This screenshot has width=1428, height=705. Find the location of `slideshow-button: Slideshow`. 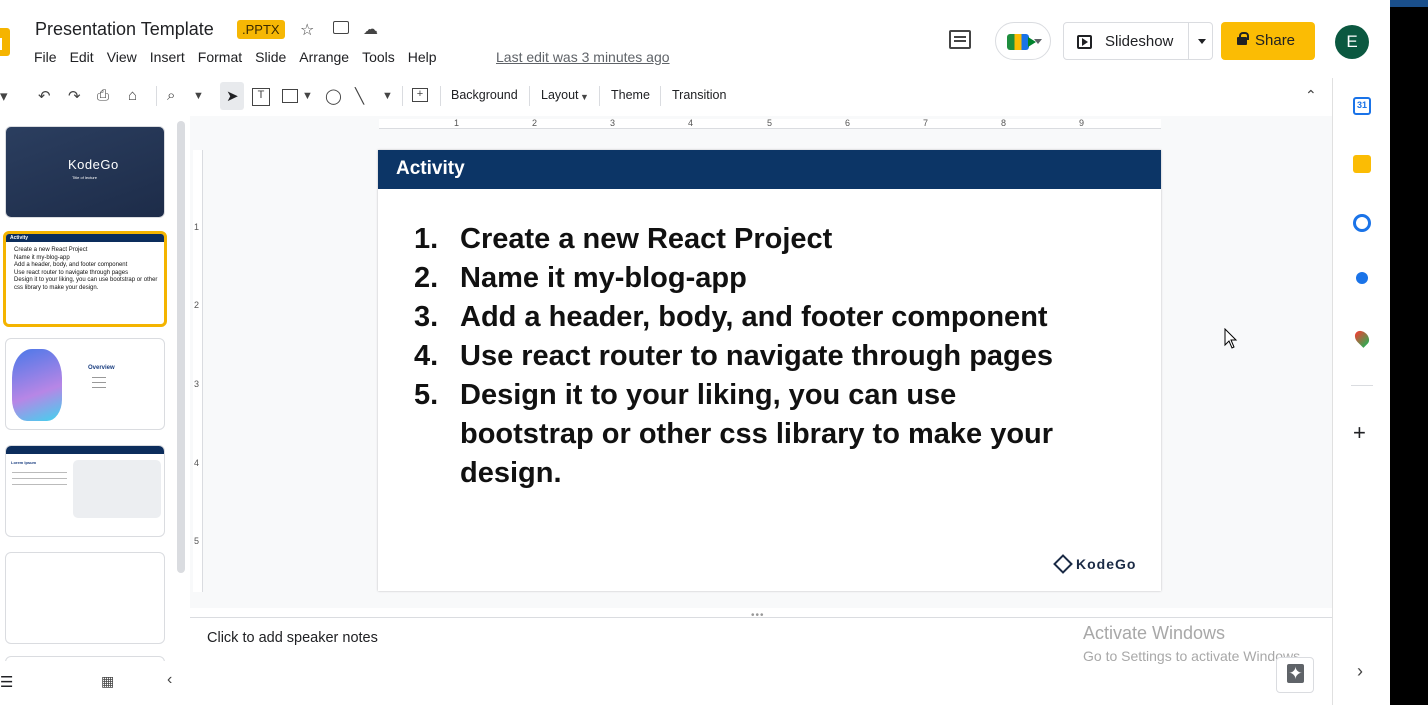

slideshow-button: Slideshow is located at coordinates (1138, 41).